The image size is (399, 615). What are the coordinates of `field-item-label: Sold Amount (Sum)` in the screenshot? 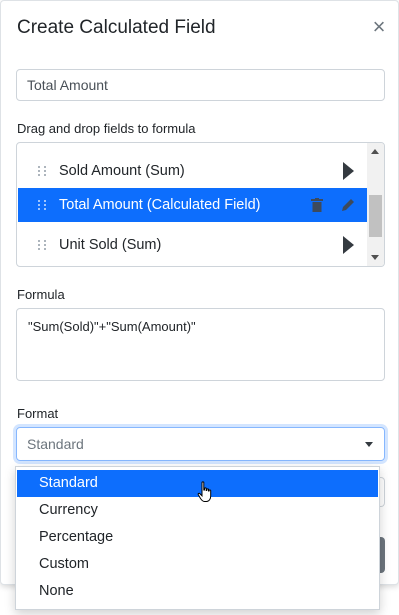 It's located at (122, 171).